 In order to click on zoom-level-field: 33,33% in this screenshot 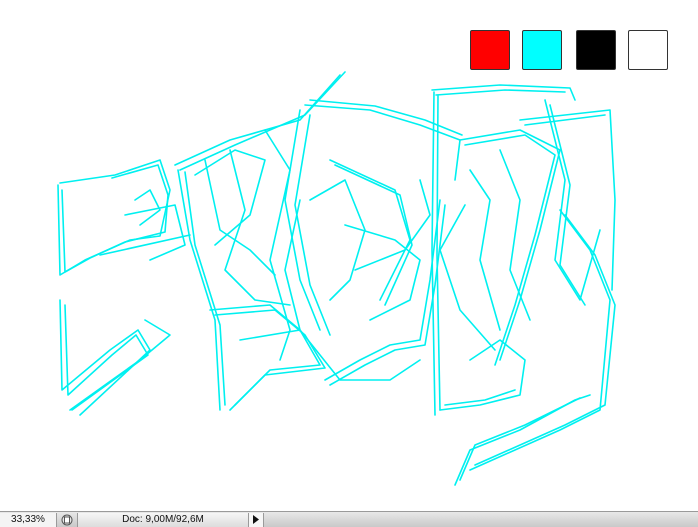, I will do `click(28, 519)`.